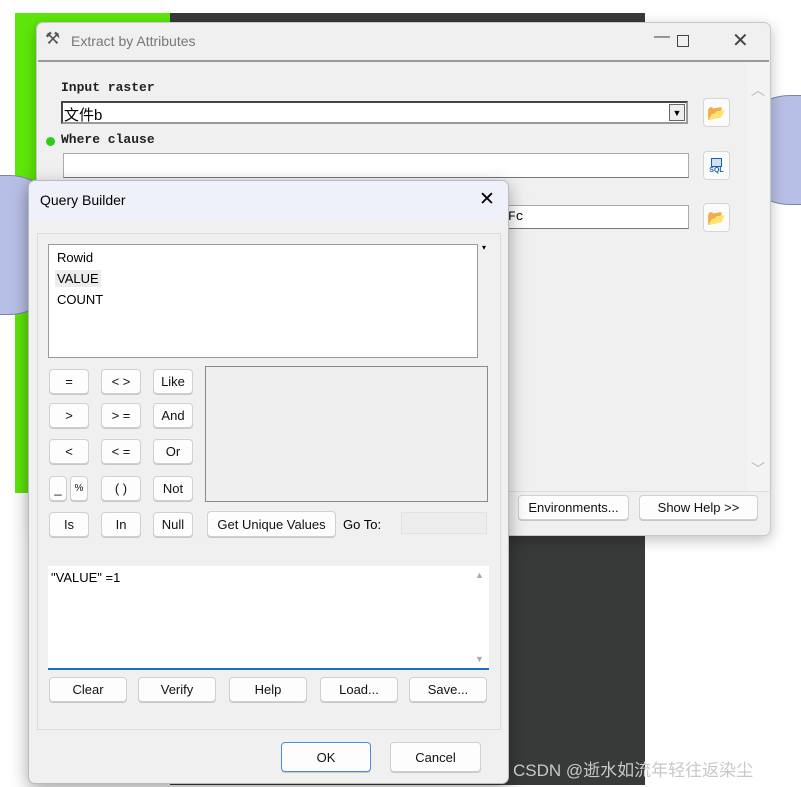 This screenshot has height=787, width=801. I want to click on browse-output-button: 📂, so click(716, 217).